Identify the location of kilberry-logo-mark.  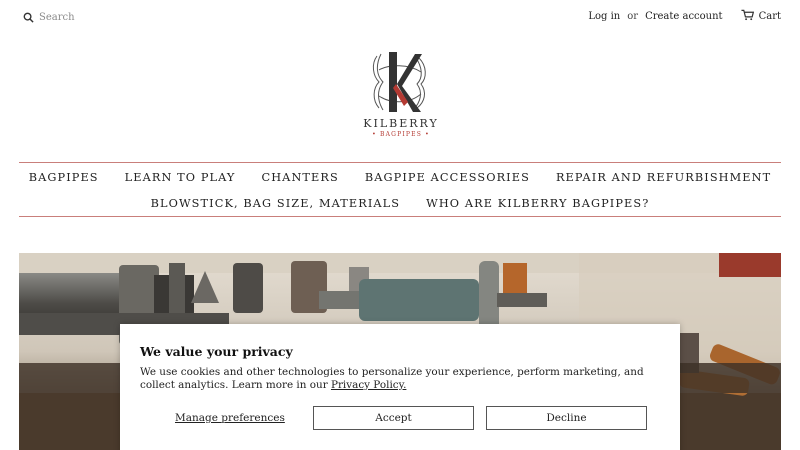
(399, 82).